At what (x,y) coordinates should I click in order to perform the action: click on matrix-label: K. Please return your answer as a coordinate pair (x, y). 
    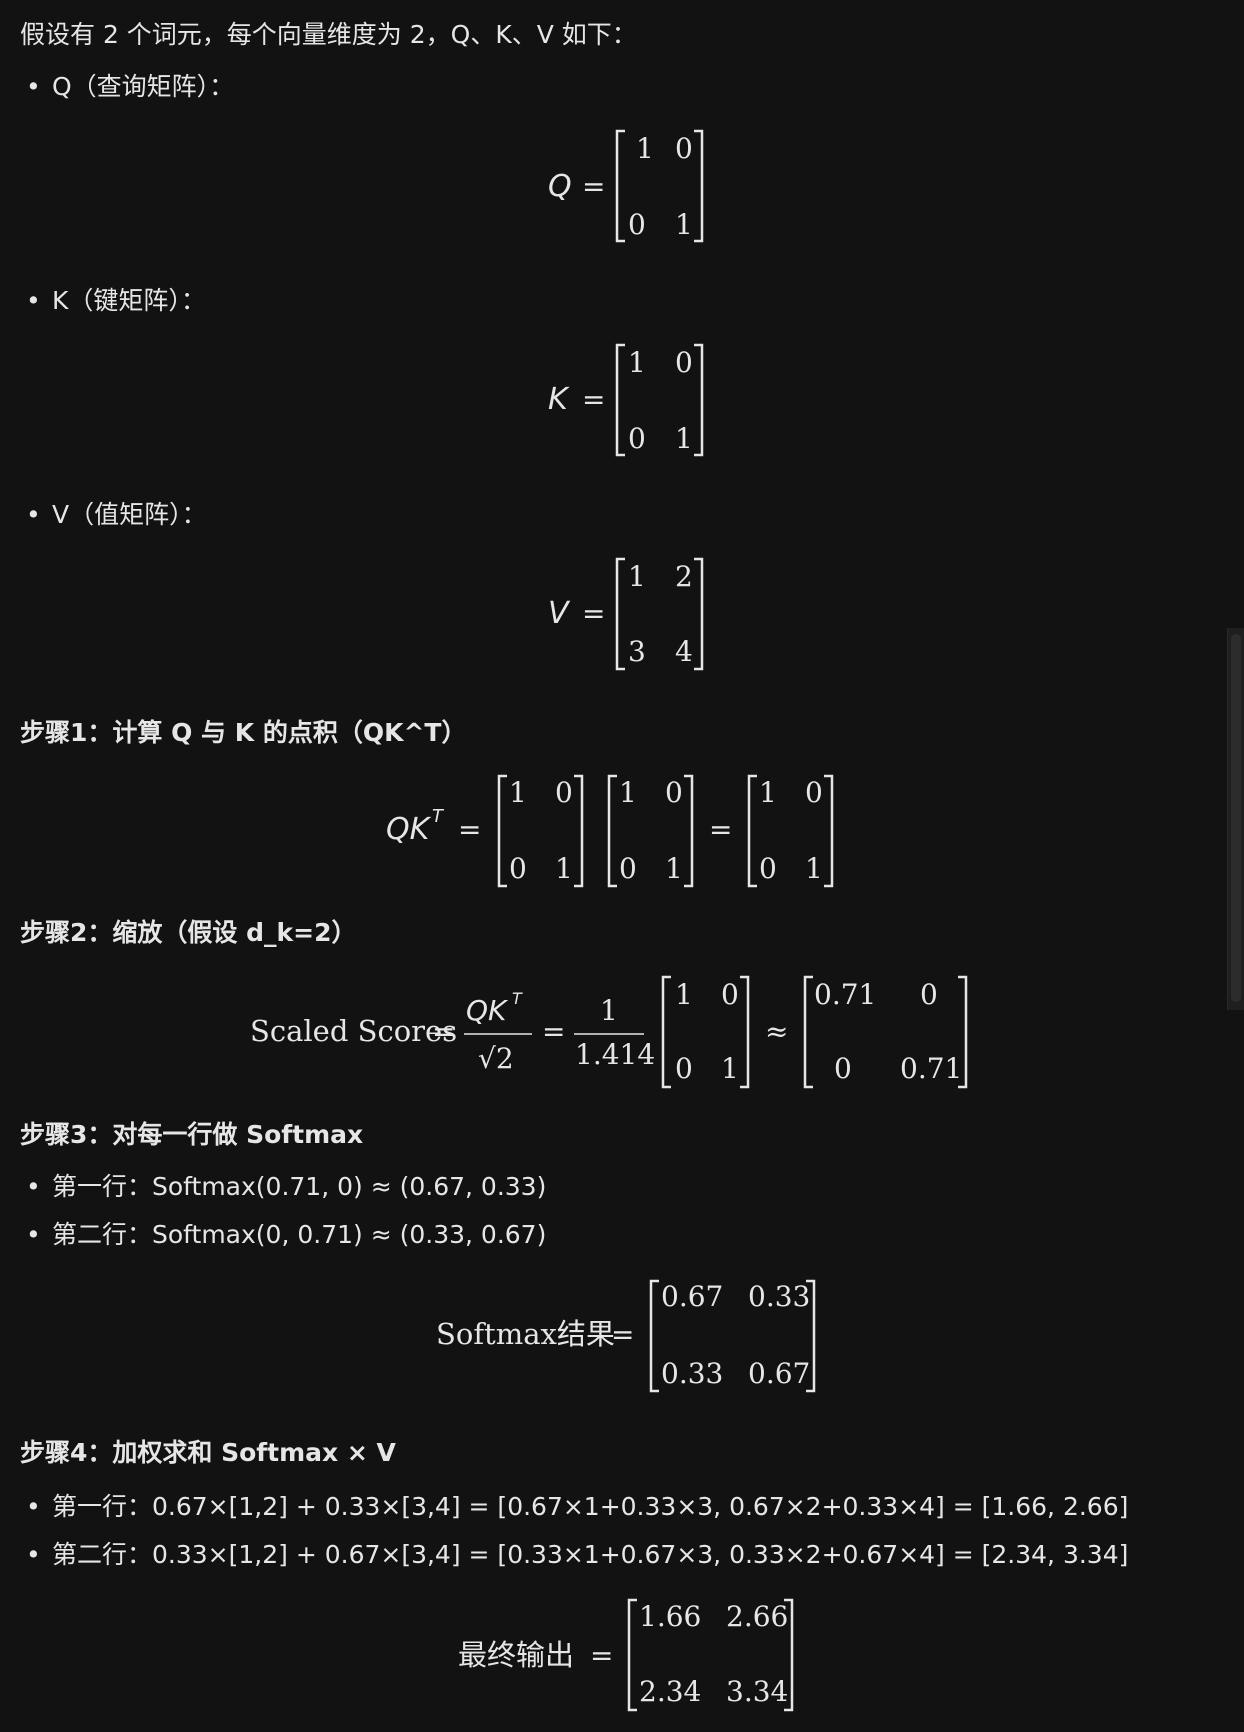
    Looking at the image, I should click on (559, 399).